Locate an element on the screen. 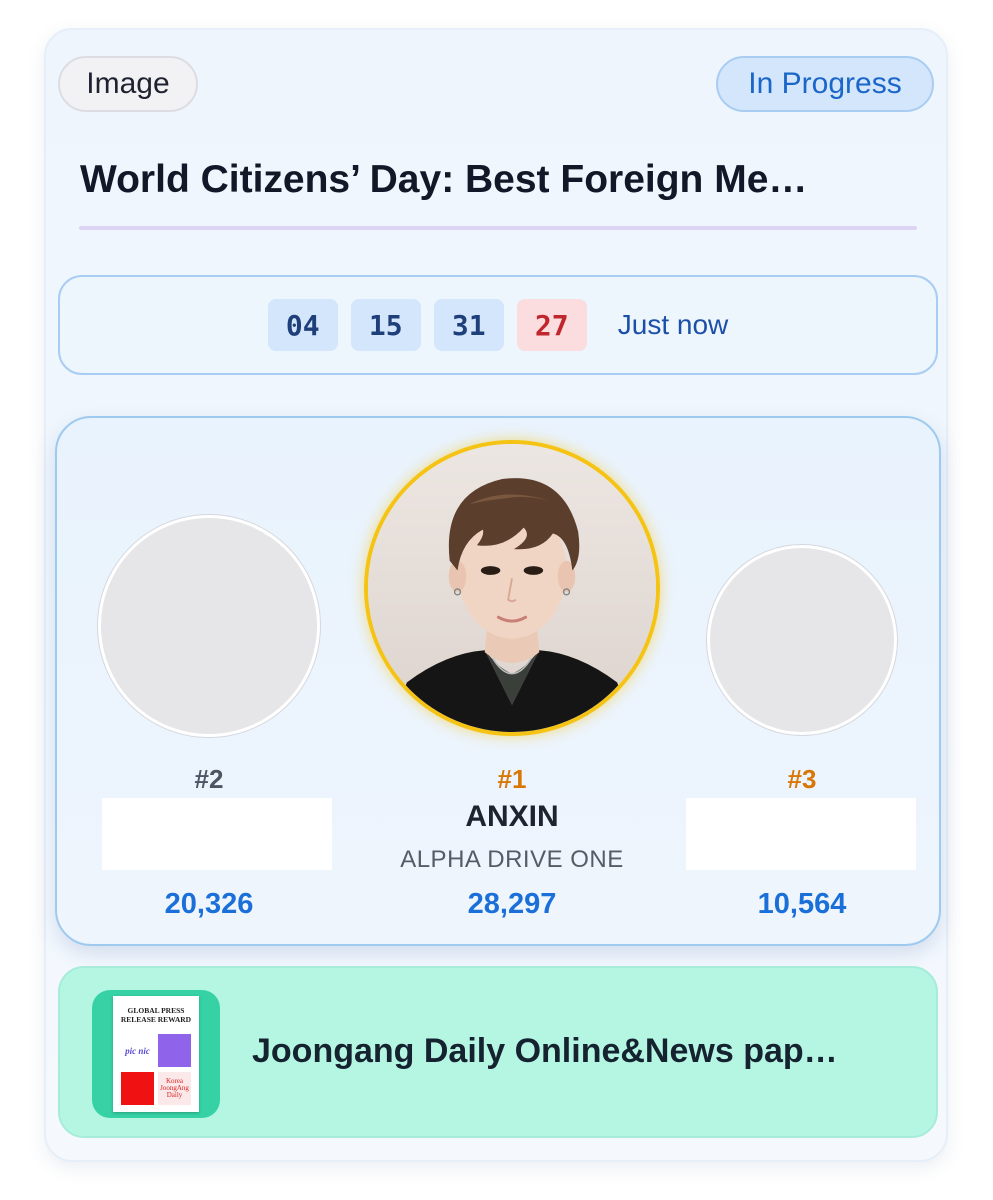 This screenshot has width=993, height=1200. rank-2-label: #2 is located at coordinates (209, 779).